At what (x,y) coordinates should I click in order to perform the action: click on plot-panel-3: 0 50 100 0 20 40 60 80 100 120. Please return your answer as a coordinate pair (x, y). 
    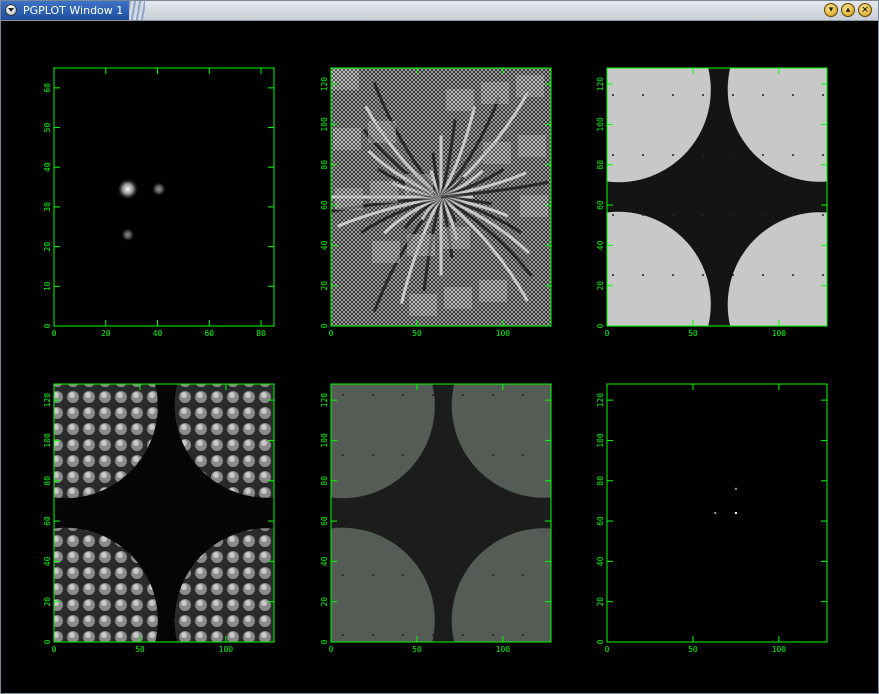
    Looking at the image, I should click on (712, 202).